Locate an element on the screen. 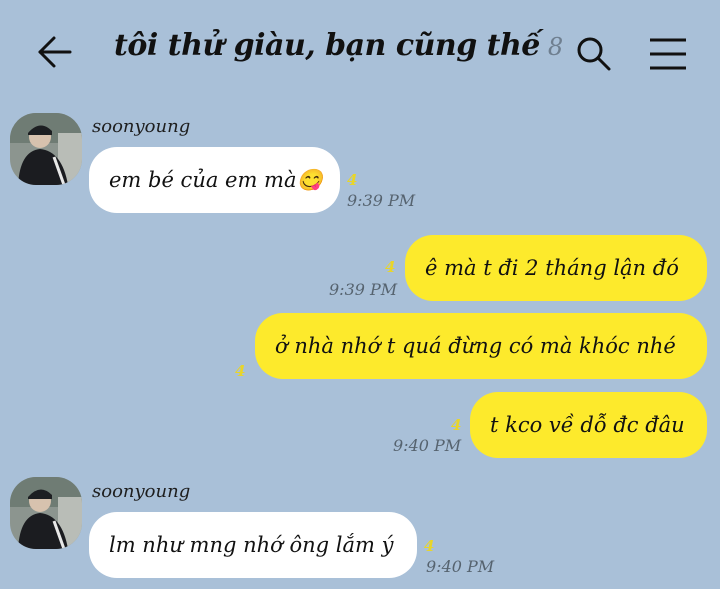  message-text: t kco về dỗ đc đâu is located at coordinates (587, 425).